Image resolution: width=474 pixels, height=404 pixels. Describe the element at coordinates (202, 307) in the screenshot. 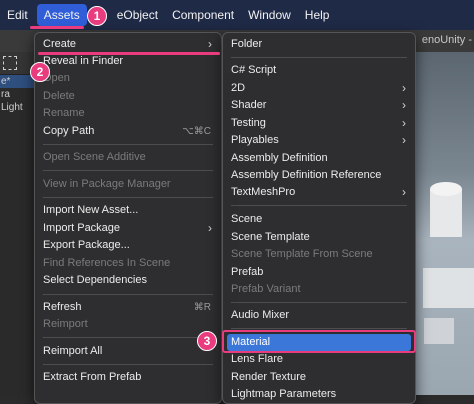

I see `shortcut-label: ⌘R` at that location.